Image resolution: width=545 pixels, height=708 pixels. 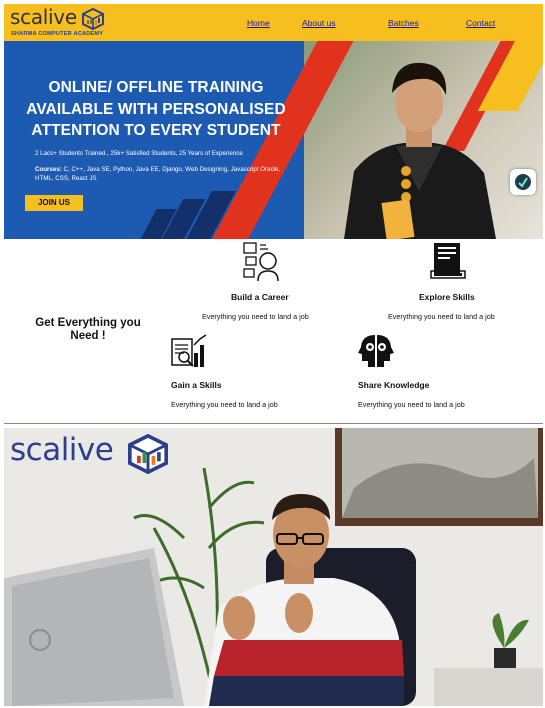 I want to click on feature-title: Share Knowledge, so click(x=394, y=385).